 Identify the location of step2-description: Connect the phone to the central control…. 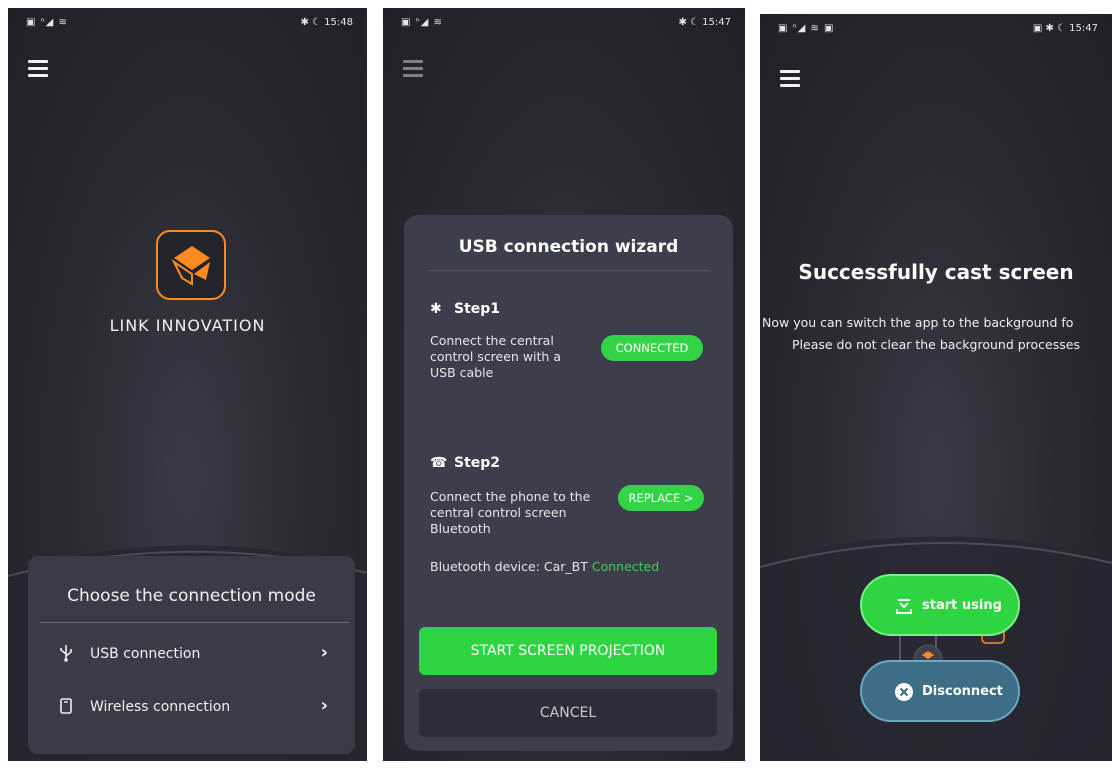
(510, 512).